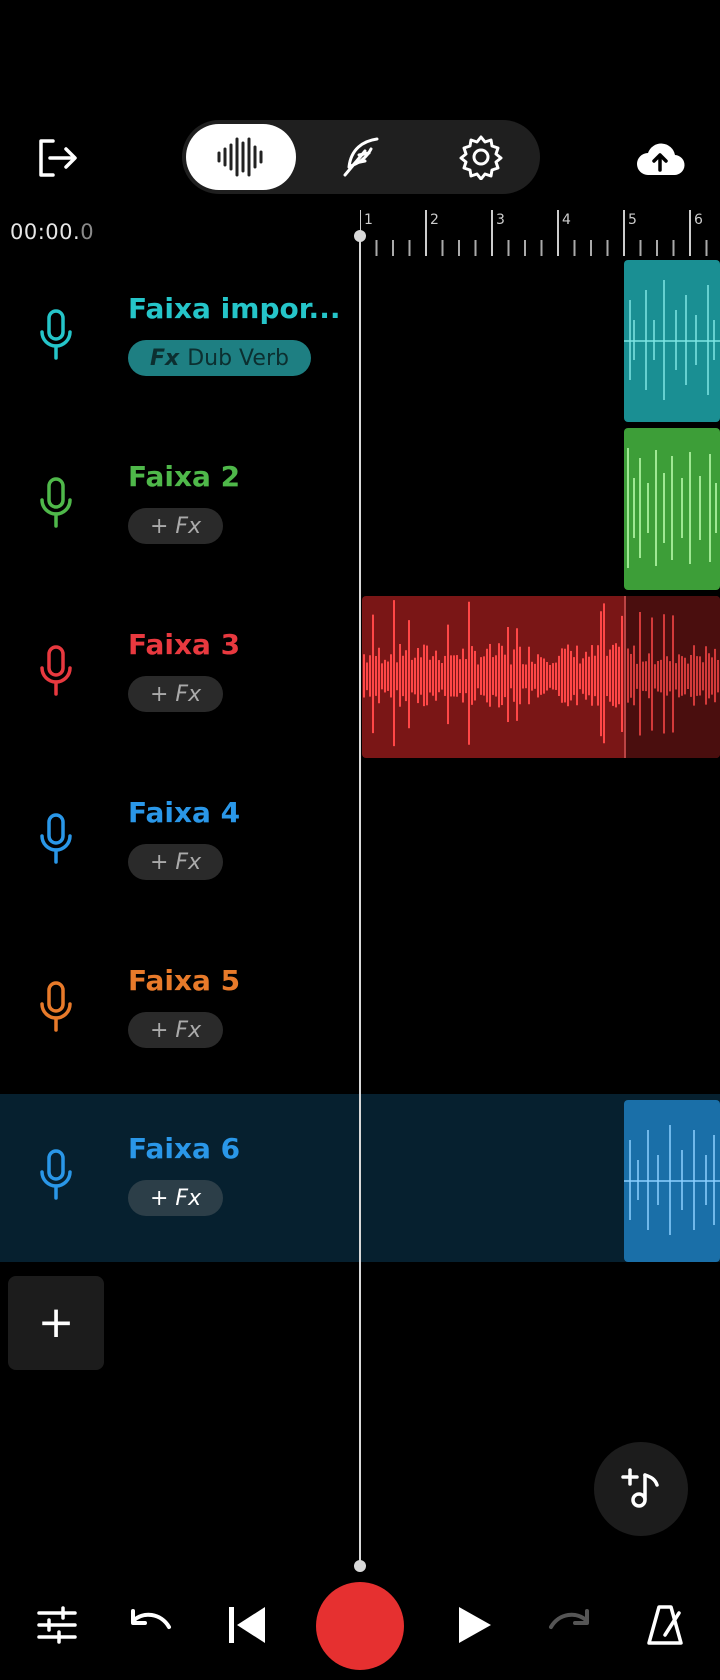 This screenshot has width=720, height=1680. I want to click on add-note-icon, so click(640, 1488).